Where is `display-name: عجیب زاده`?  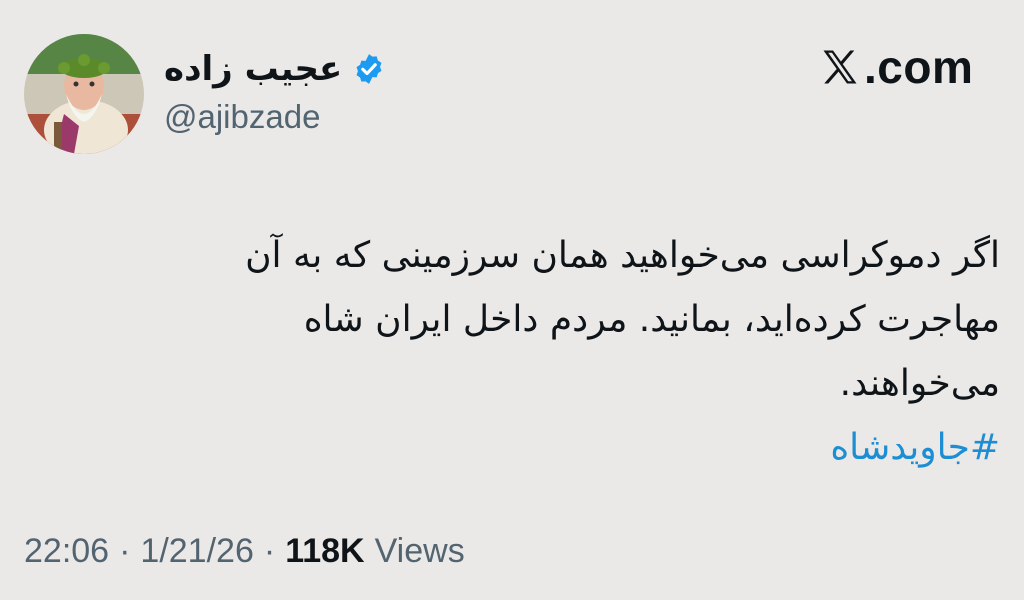 display-name: عجیب زاده is located at coordinates (253, 69).